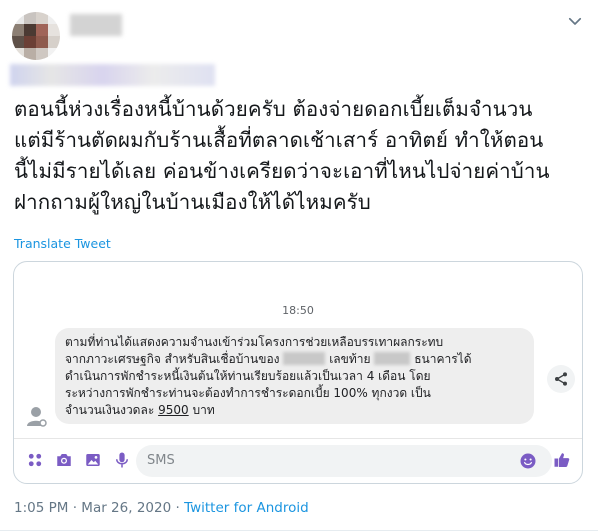 The width and height of the screenshot is (598, 532). Describe the element at coordinates (126, 508) in the screenshot. I see `tweet-date: Mar 26, 2020` at that location.